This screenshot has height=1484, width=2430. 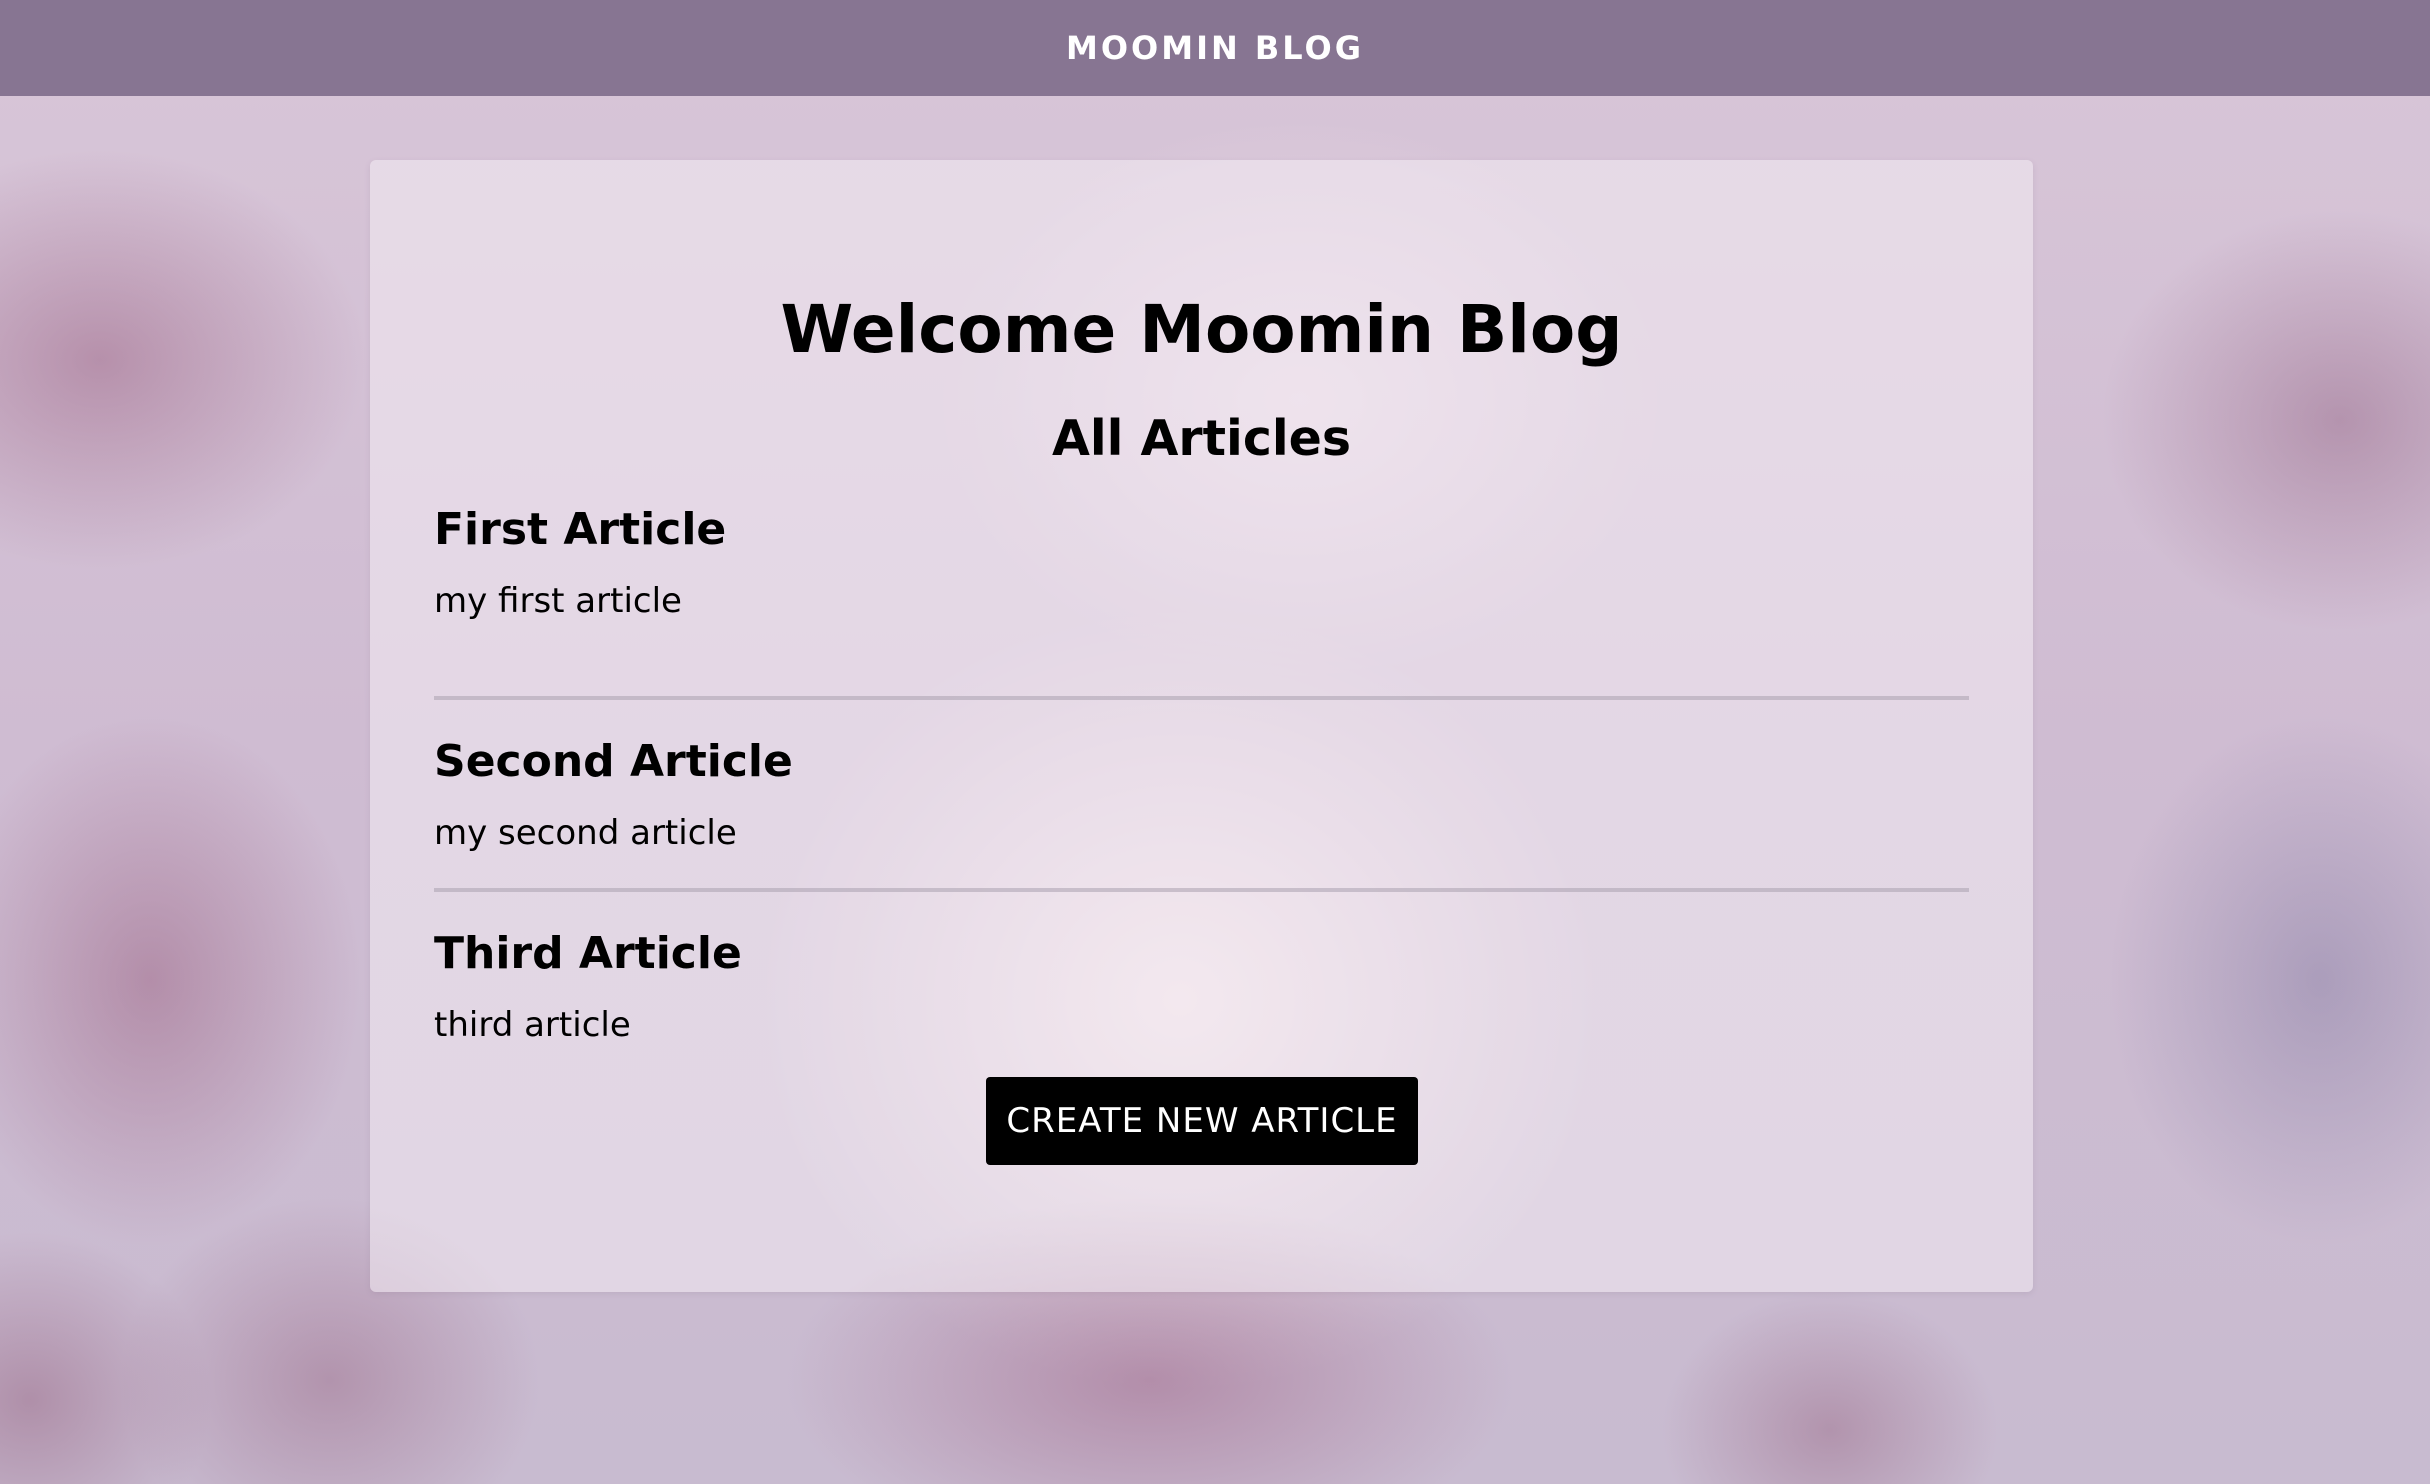 I want to click on create-new-article-button: CREATE NEW ARTICLE, so click(x=1202, y=1121).